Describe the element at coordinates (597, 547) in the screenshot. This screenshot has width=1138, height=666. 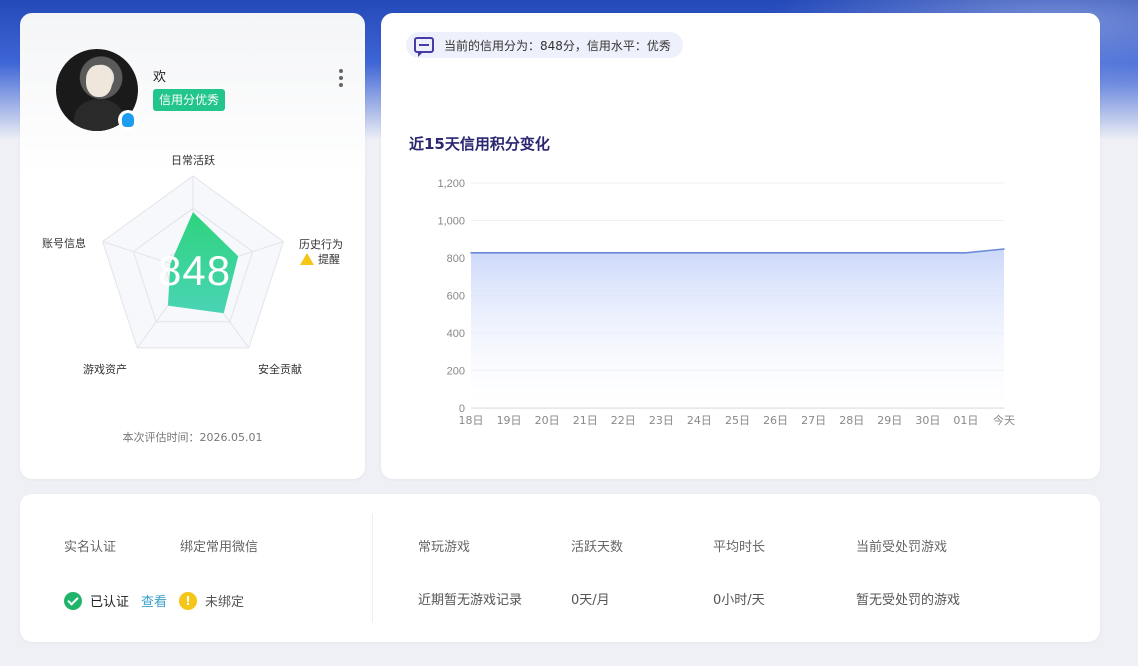
I see `active-days-label: 活跃天数` at that location.